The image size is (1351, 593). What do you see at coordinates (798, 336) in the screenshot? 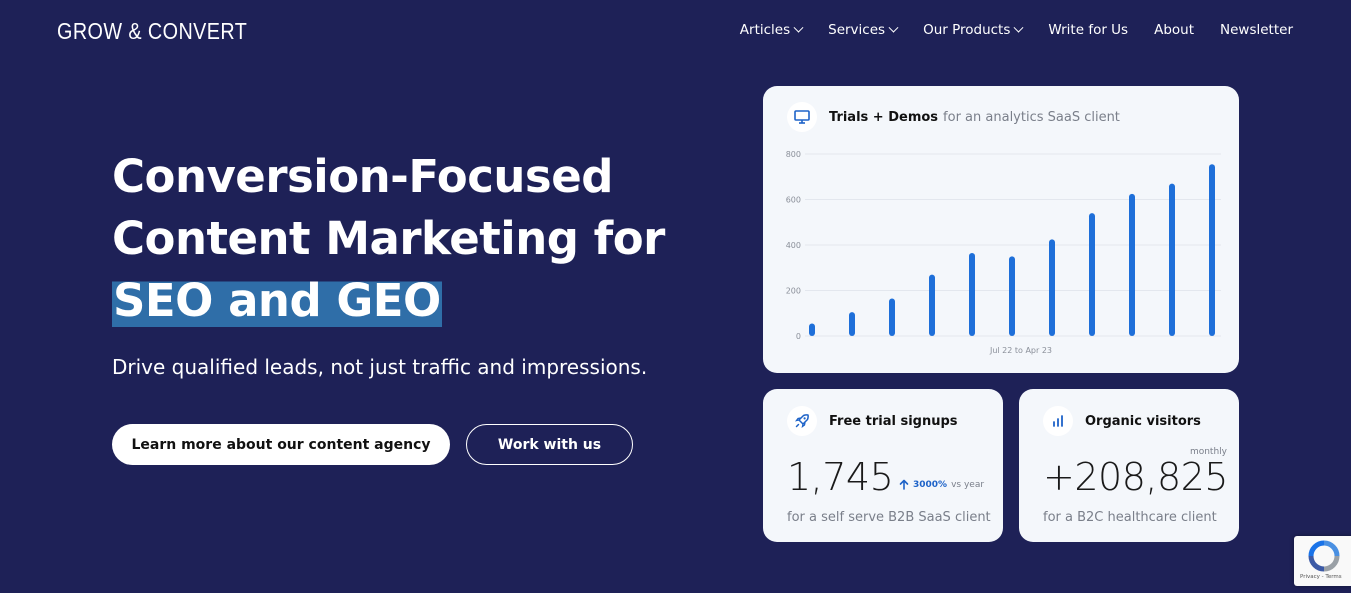
I see `y-tick-label: 0` at bounding box center [798, 336].